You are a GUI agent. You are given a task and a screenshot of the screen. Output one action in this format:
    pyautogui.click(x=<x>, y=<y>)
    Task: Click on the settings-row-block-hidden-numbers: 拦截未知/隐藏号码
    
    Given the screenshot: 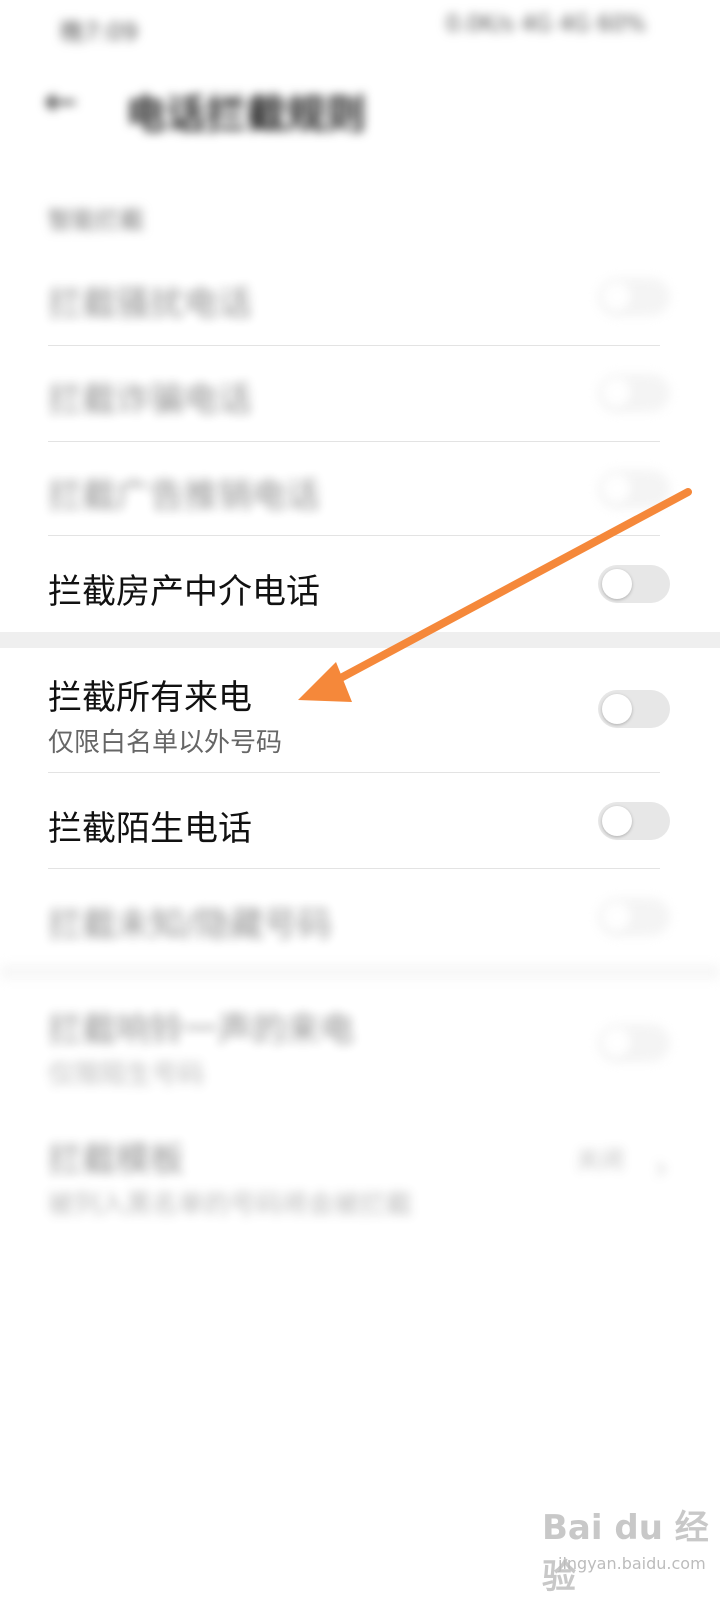 What is the action you would take?
    pyautogui.click(x=360, y=916)
    